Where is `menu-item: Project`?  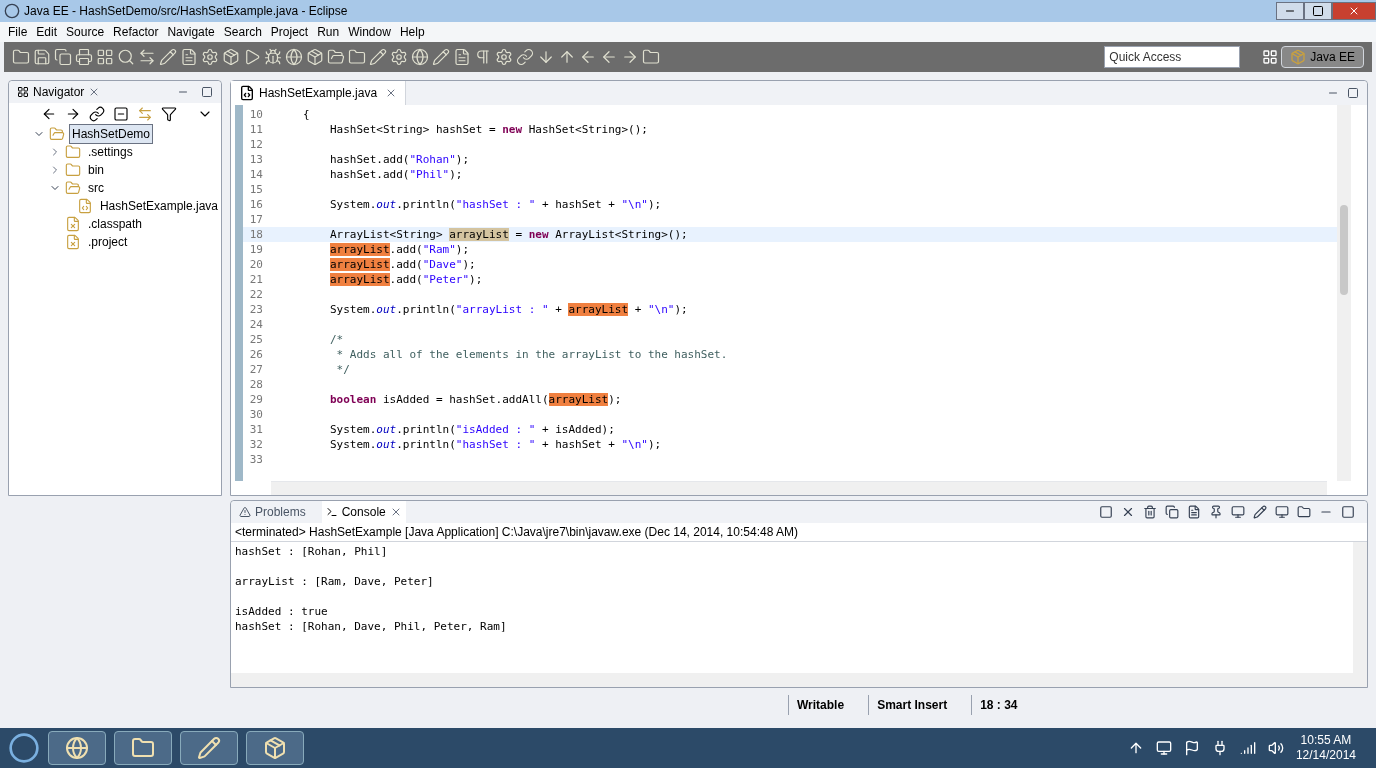
menu-item: Project is located at coordinates (289, 32).